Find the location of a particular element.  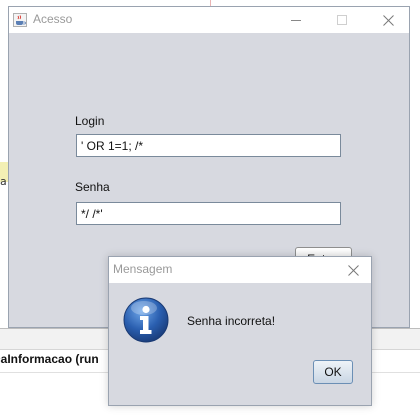

dialog-message: Senha incorreta! is located at coordinates (231, 321).